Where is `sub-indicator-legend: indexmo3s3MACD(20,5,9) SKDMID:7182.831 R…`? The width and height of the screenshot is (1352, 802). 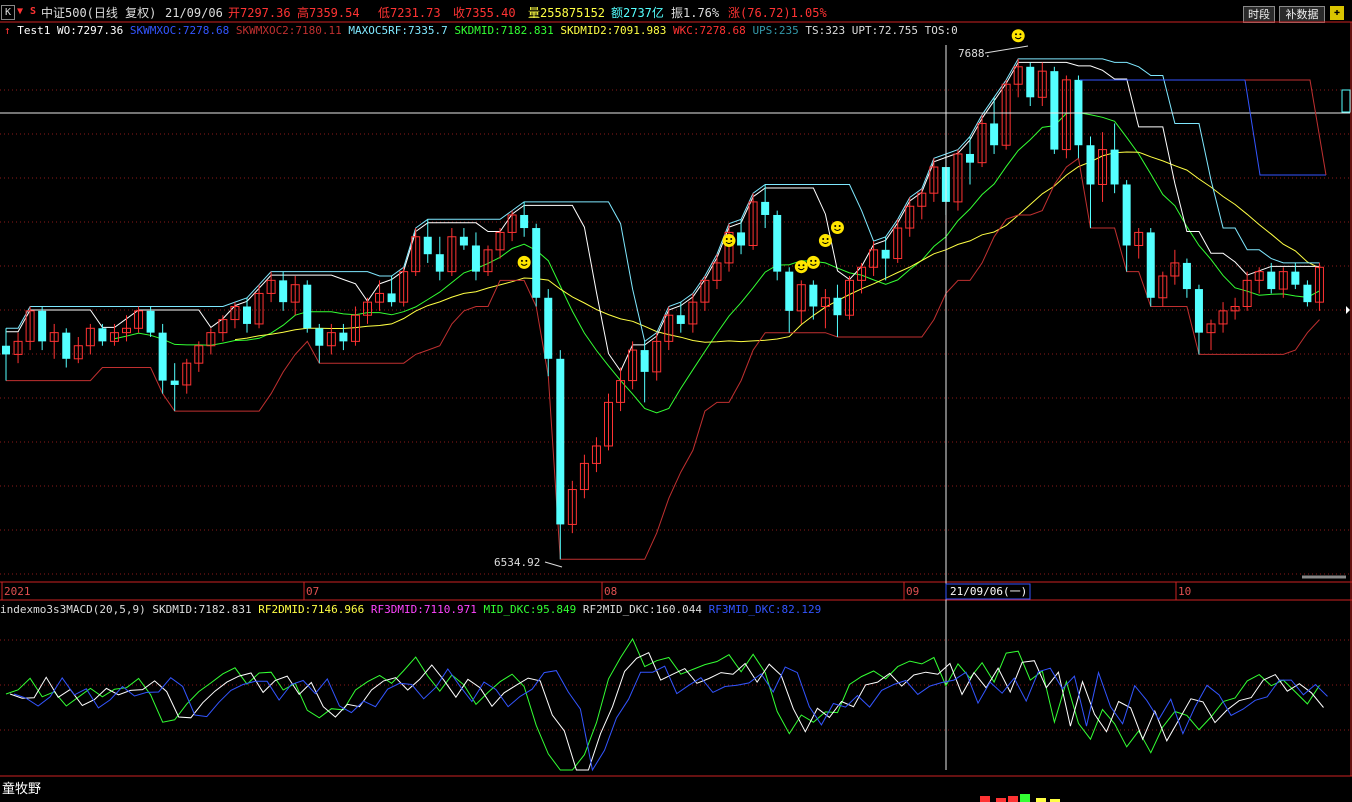
sub-indicator-legend: indexmo3s3MACD(20,5,9) SKDMID:7182.831 R… is located at coordinates (410, 610).